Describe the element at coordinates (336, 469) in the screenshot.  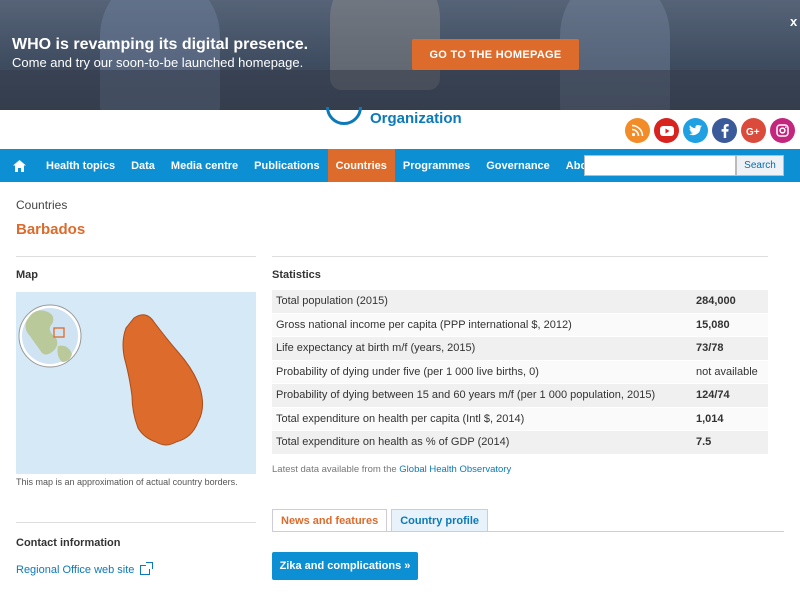
I see `stats-note-text: Latest data available from the` at that location.